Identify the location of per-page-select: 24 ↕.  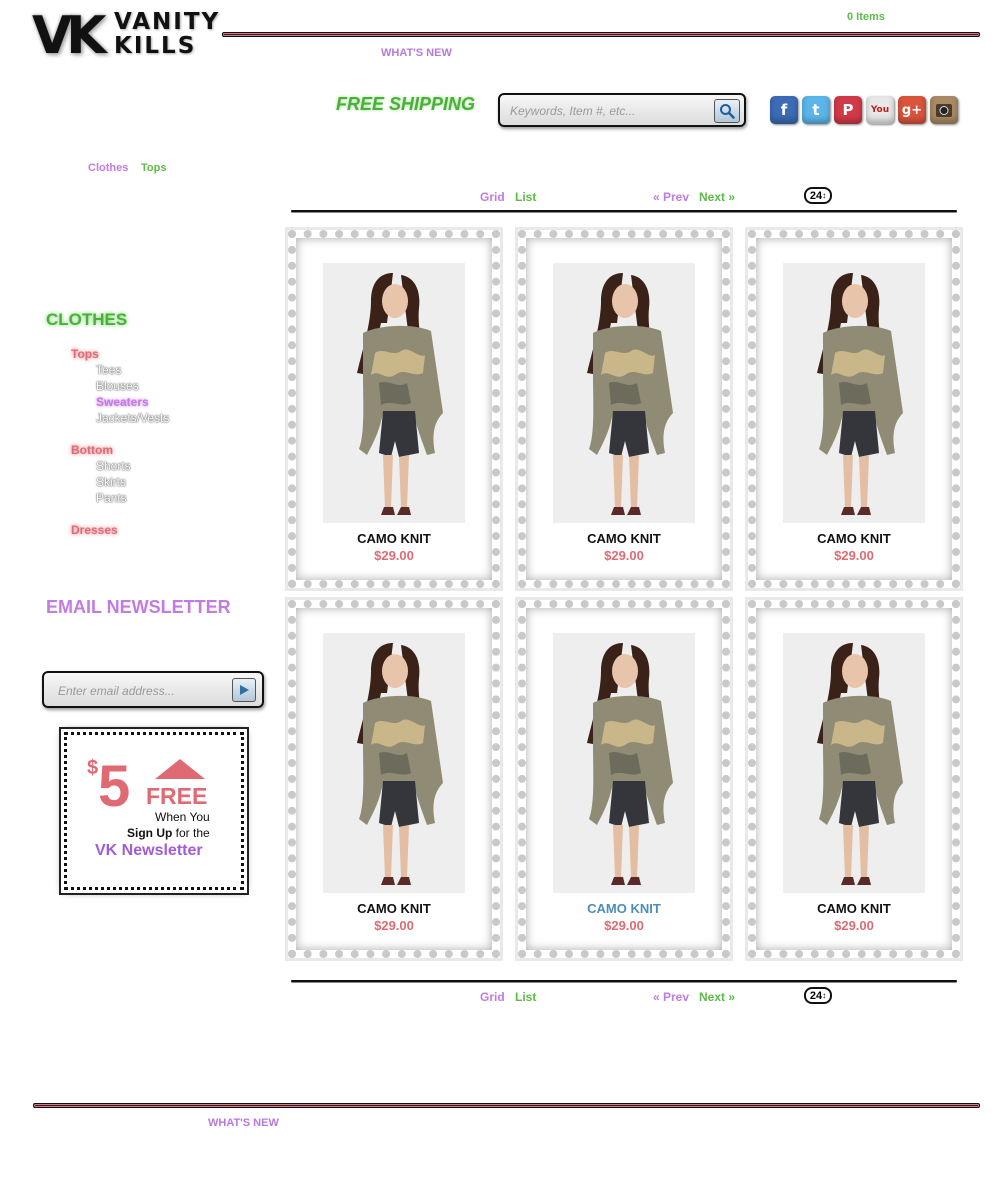
(818, 195).